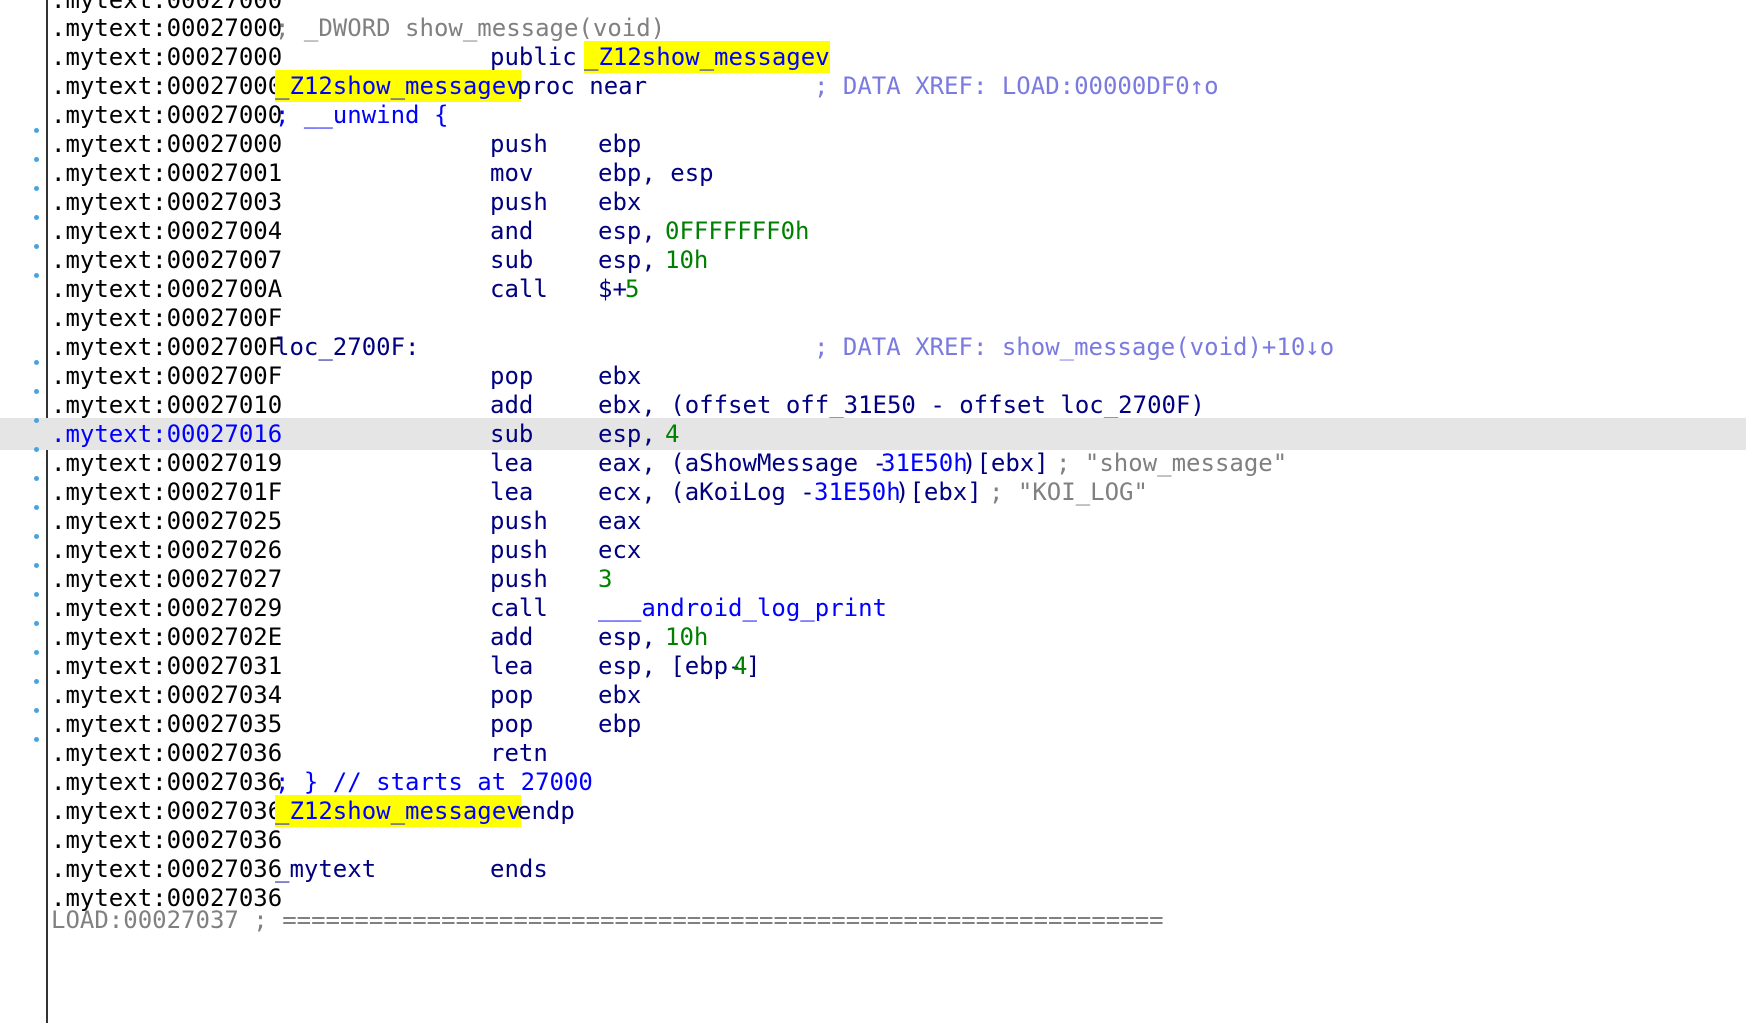  Describe the element at coordinates (167, 492) in the screenshot. I see `address: .mytext:0002701F` at that location.